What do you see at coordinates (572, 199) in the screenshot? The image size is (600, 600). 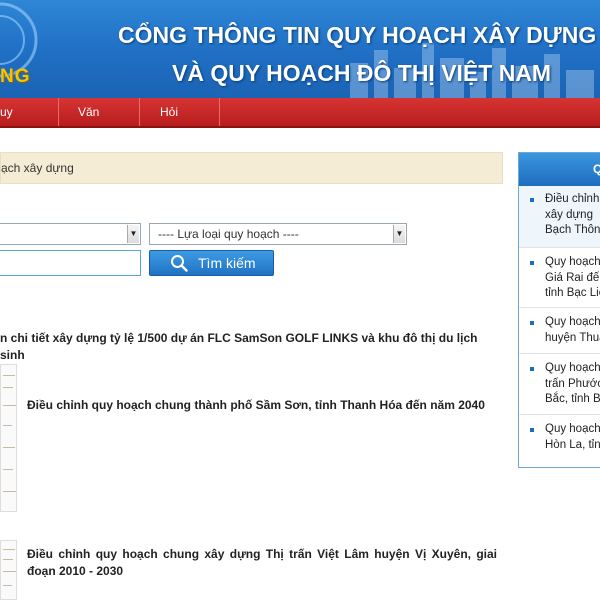 I see `sidebar-item-line: Điều chỉnh` at bounding box center [572, 199].